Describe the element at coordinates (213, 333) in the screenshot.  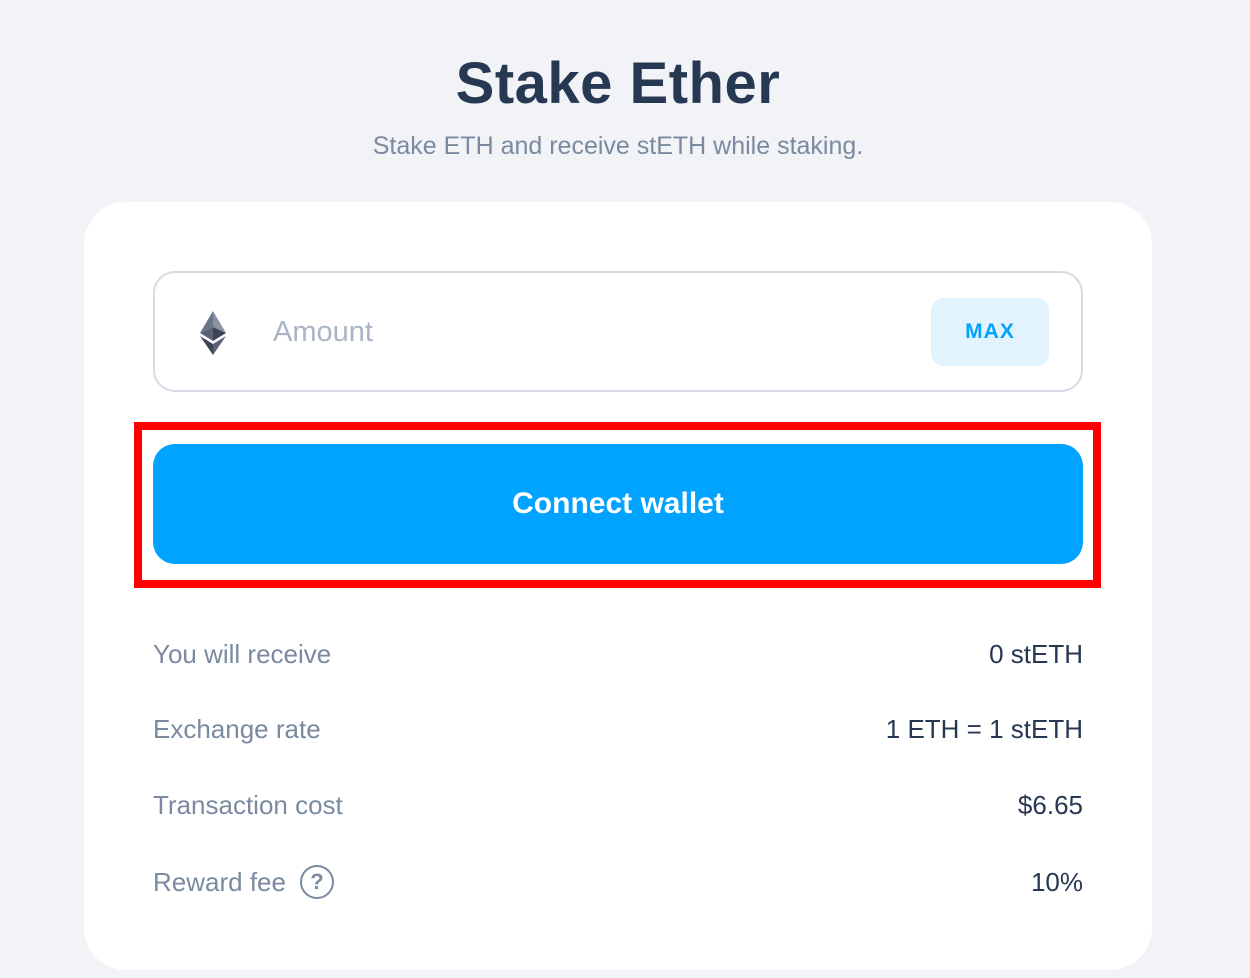
I see `ethereum-icon` at that location.